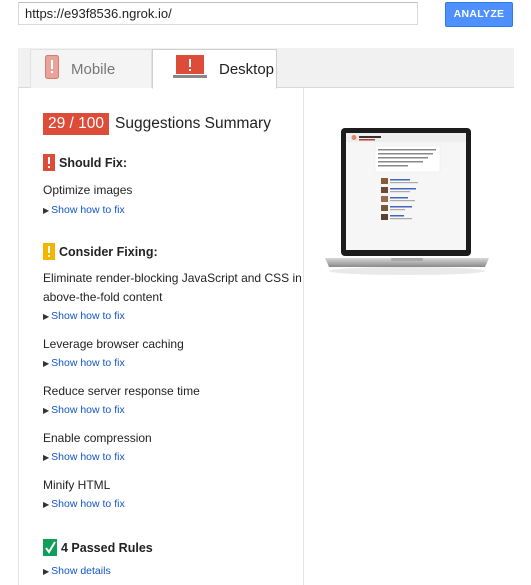 The width and height of the screenshot is (531, 585). What do you see at coordinates (218, 13) in the screenshot?
I see `url-input` at bounding box center [218, 13].